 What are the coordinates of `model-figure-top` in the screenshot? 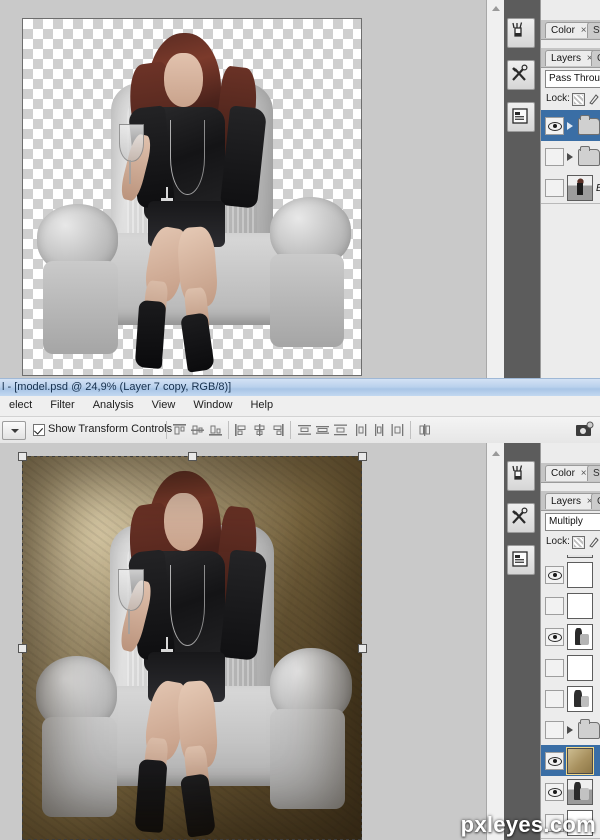 It's located at (195, 203).